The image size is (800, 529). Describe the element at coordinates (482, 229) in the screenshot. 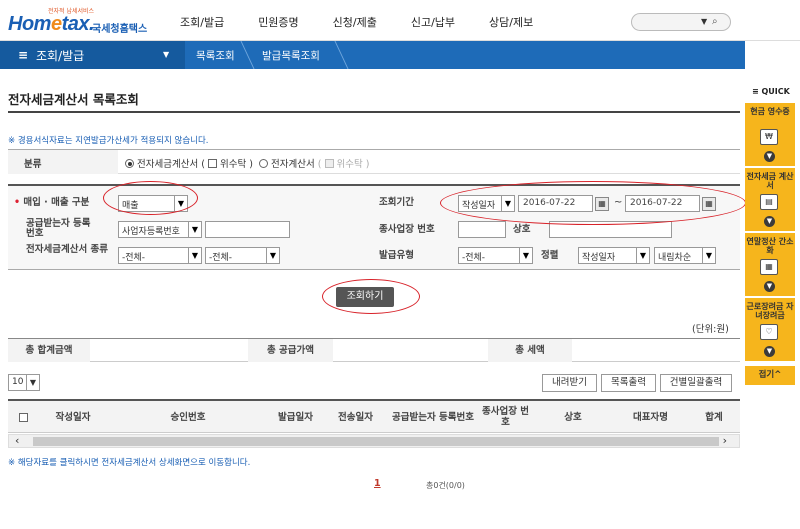

I see `sub-business-input` at that location.